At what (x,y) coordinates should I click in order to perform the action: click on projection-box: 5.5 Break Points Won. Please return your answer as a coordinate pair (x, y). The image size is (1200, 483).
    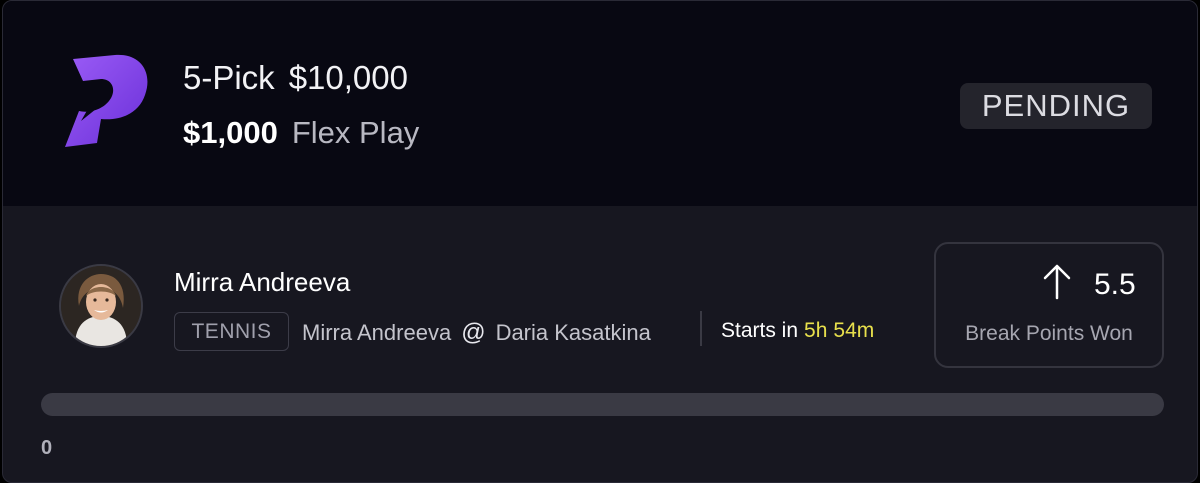
    Looking at the image, I should click on (1049, 305).